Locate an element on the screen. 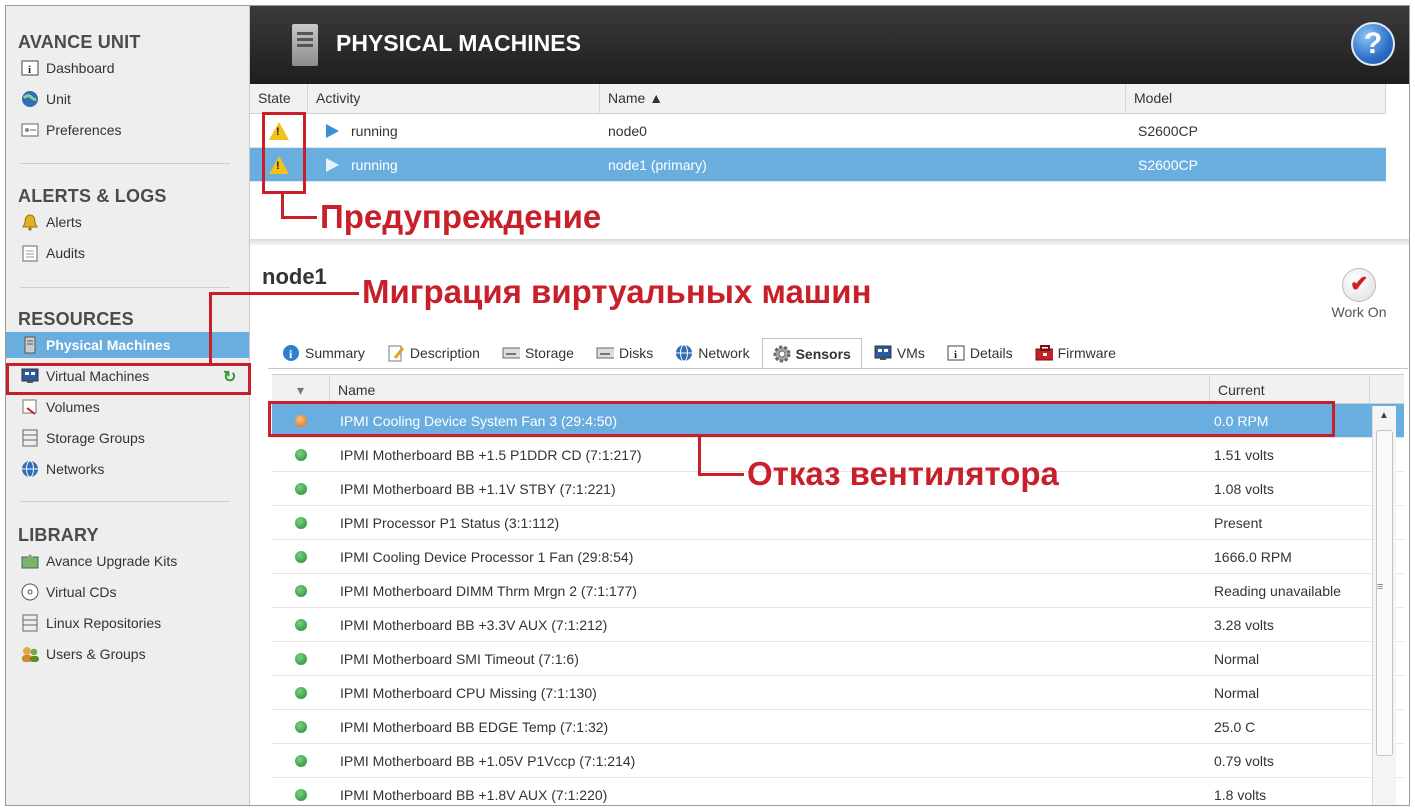 Image resolution: width=1415 pixels, height=811 pixels. fan-failure-callout-line is located at coordinates (699, 456).